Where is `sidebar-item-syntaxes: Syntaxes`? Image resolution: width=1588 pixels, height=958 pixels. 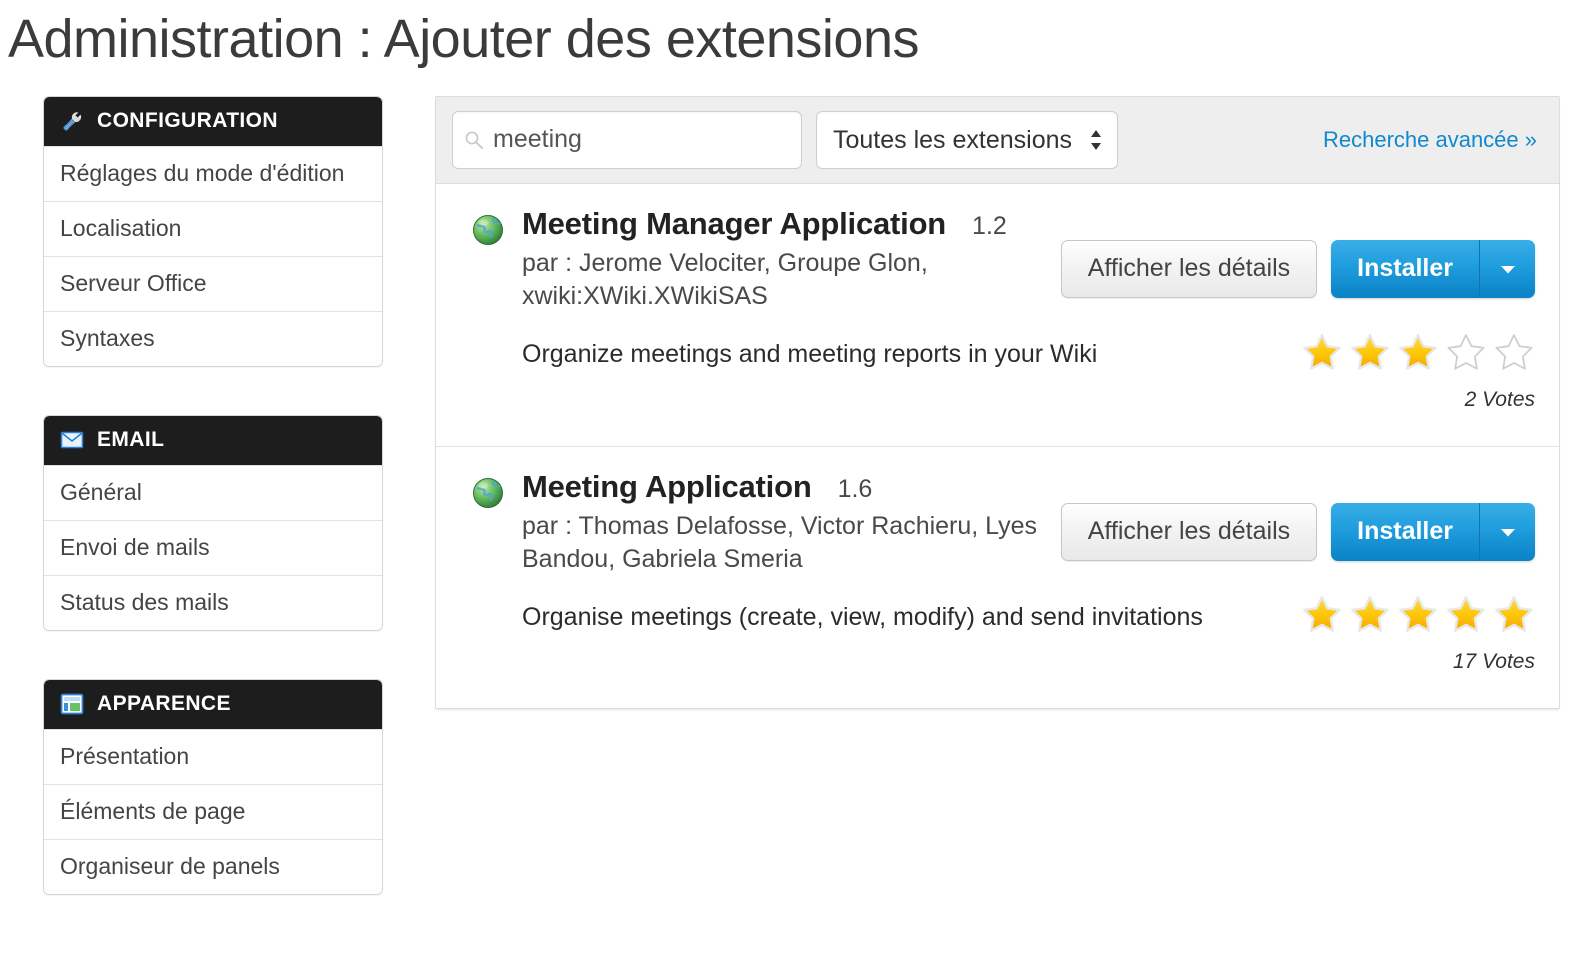
sidebar-item-syntaxes: Syntaxes is located at coordinates (213, 338).